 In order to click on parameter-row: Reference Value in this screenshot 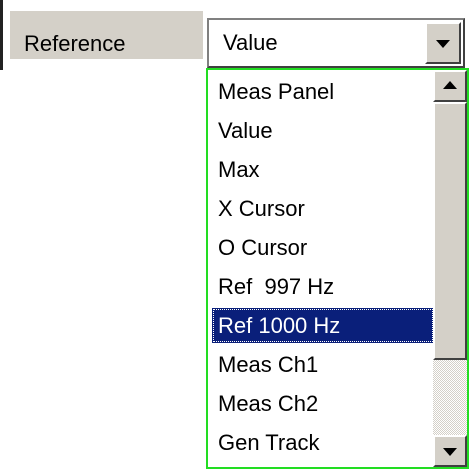, I will do `click(238, 35)`.